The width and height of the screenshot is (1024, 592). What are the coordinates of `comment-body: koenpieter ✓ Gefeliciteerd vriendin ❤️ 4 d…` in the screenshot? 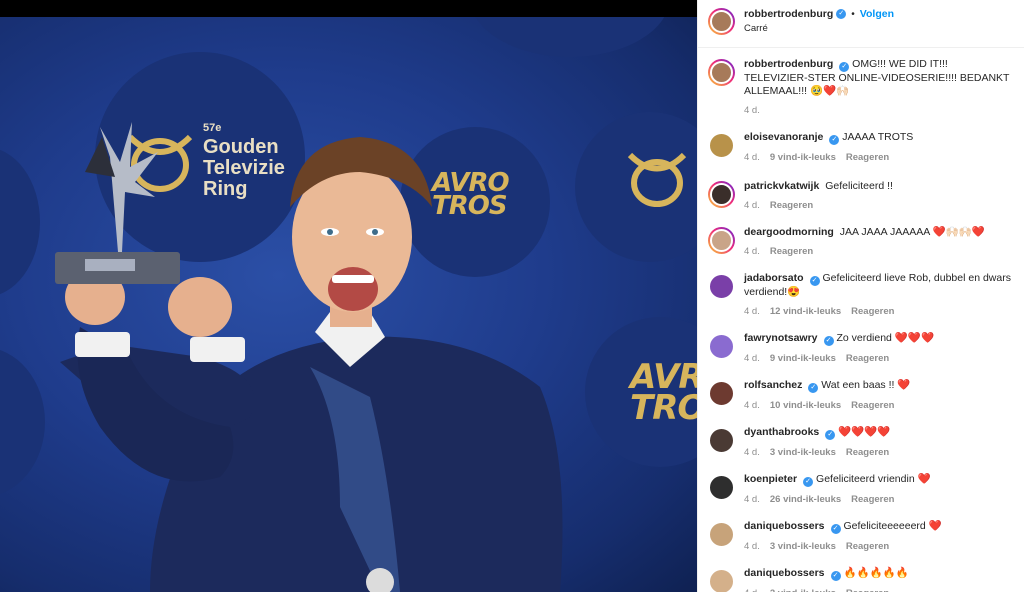 It's located at (879, 489).